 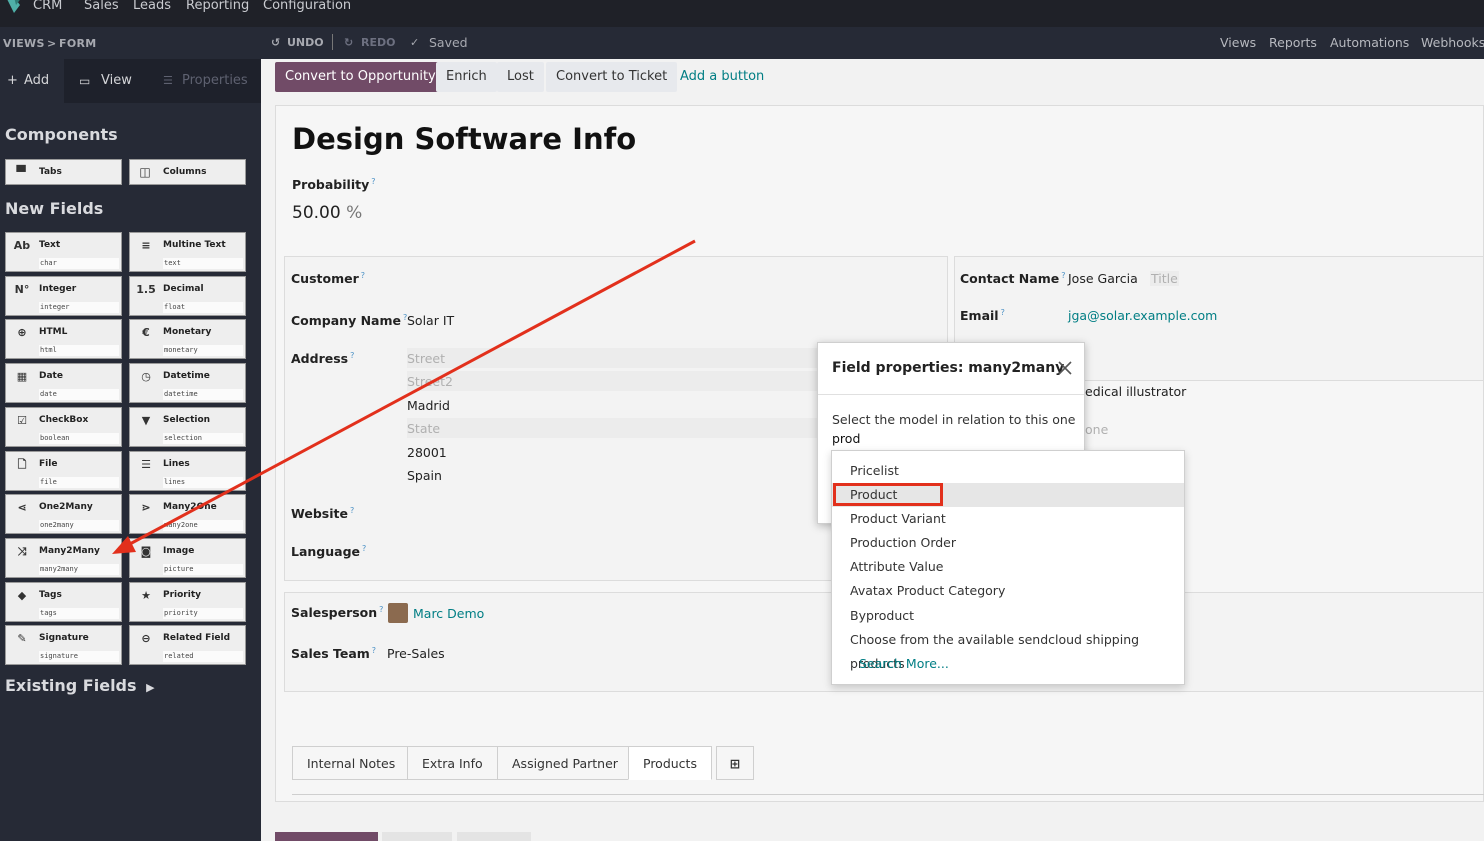 What do you see at coordinates (360, 77) in the screenshot?
I see `convert-to-opportunity-button: Convert to Opportunity` at bounding box center [360, 77].